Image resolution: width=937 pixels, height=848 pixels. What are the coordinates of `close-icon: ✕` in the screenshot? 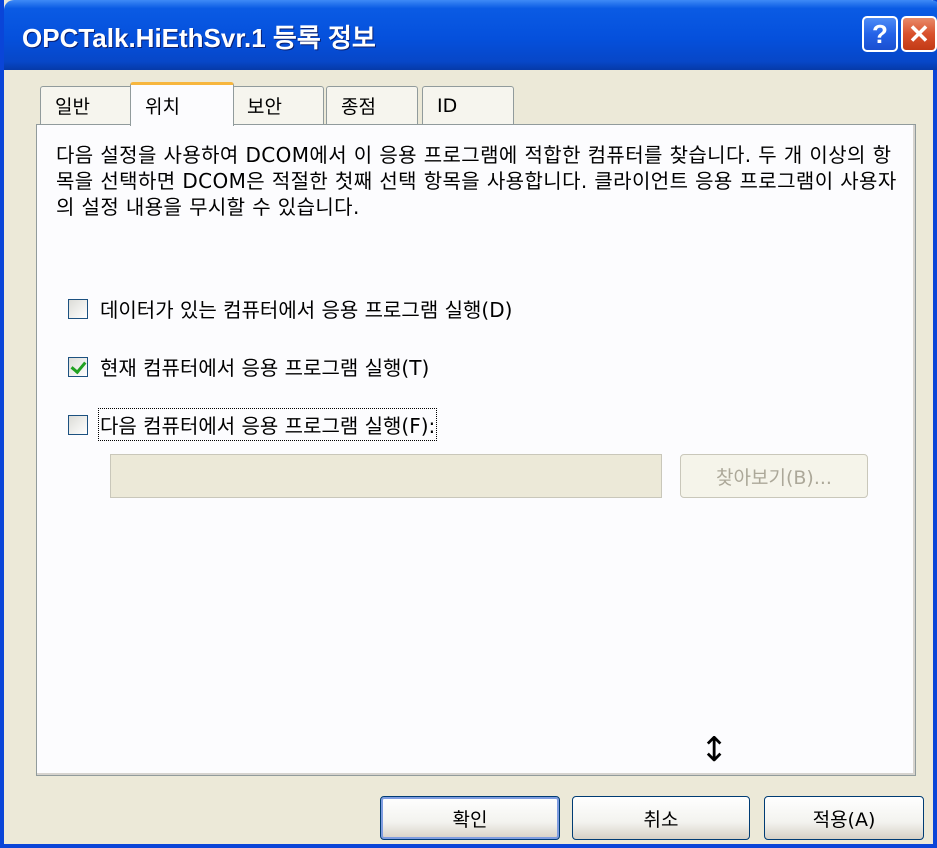 It's located at (919, 33).